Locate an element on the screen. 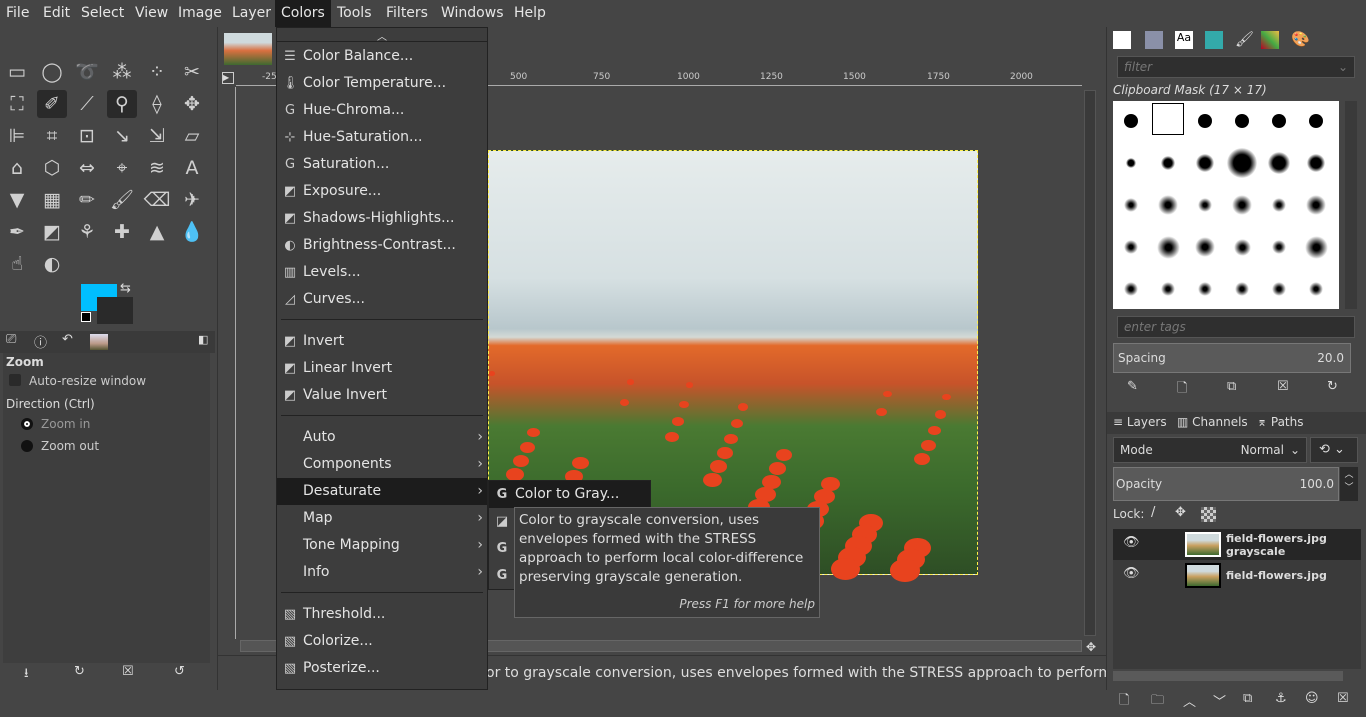 The width and height of the screenshot is (1366, 717). free-select-tool-icon: ➰ is located at coordinates (87, 72).